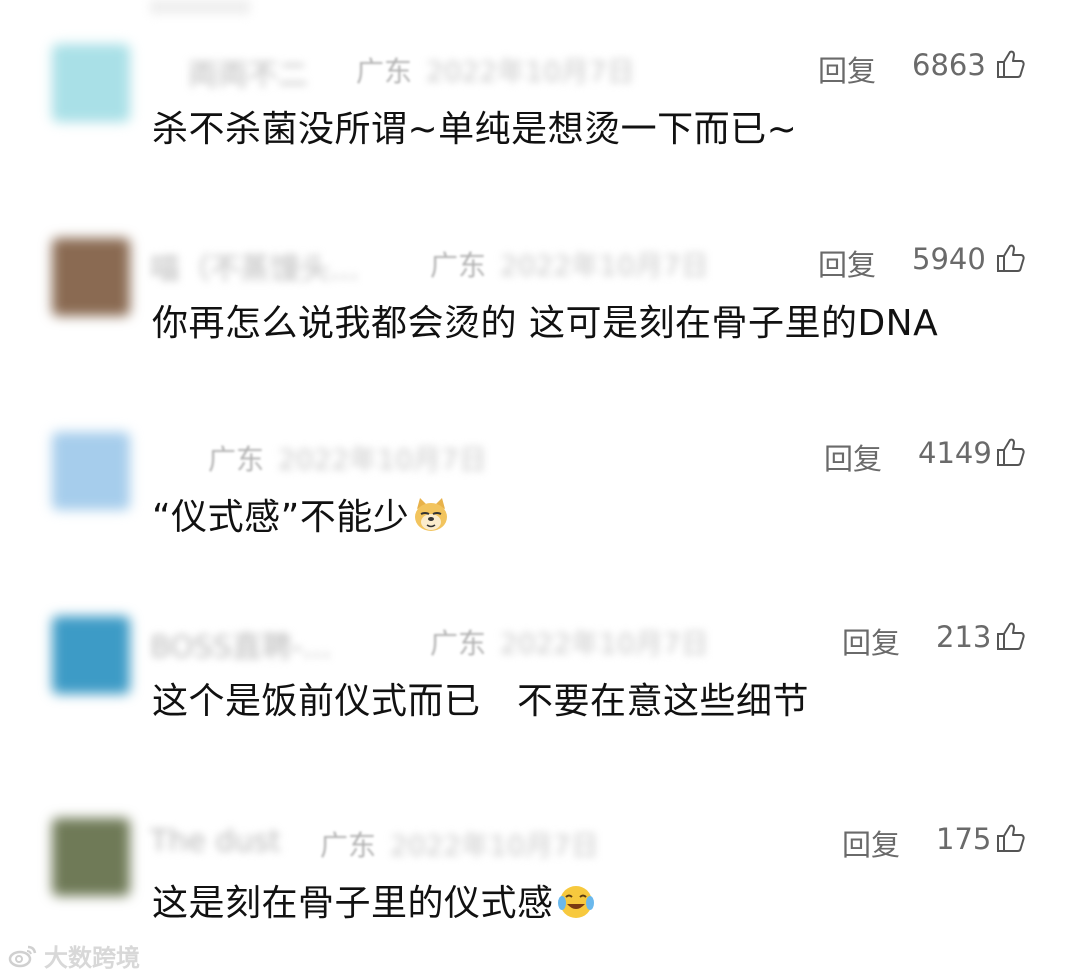 The width and height of the screenshot is (1080, 975). I want to click on like-count: 6863, so click(949, 65).